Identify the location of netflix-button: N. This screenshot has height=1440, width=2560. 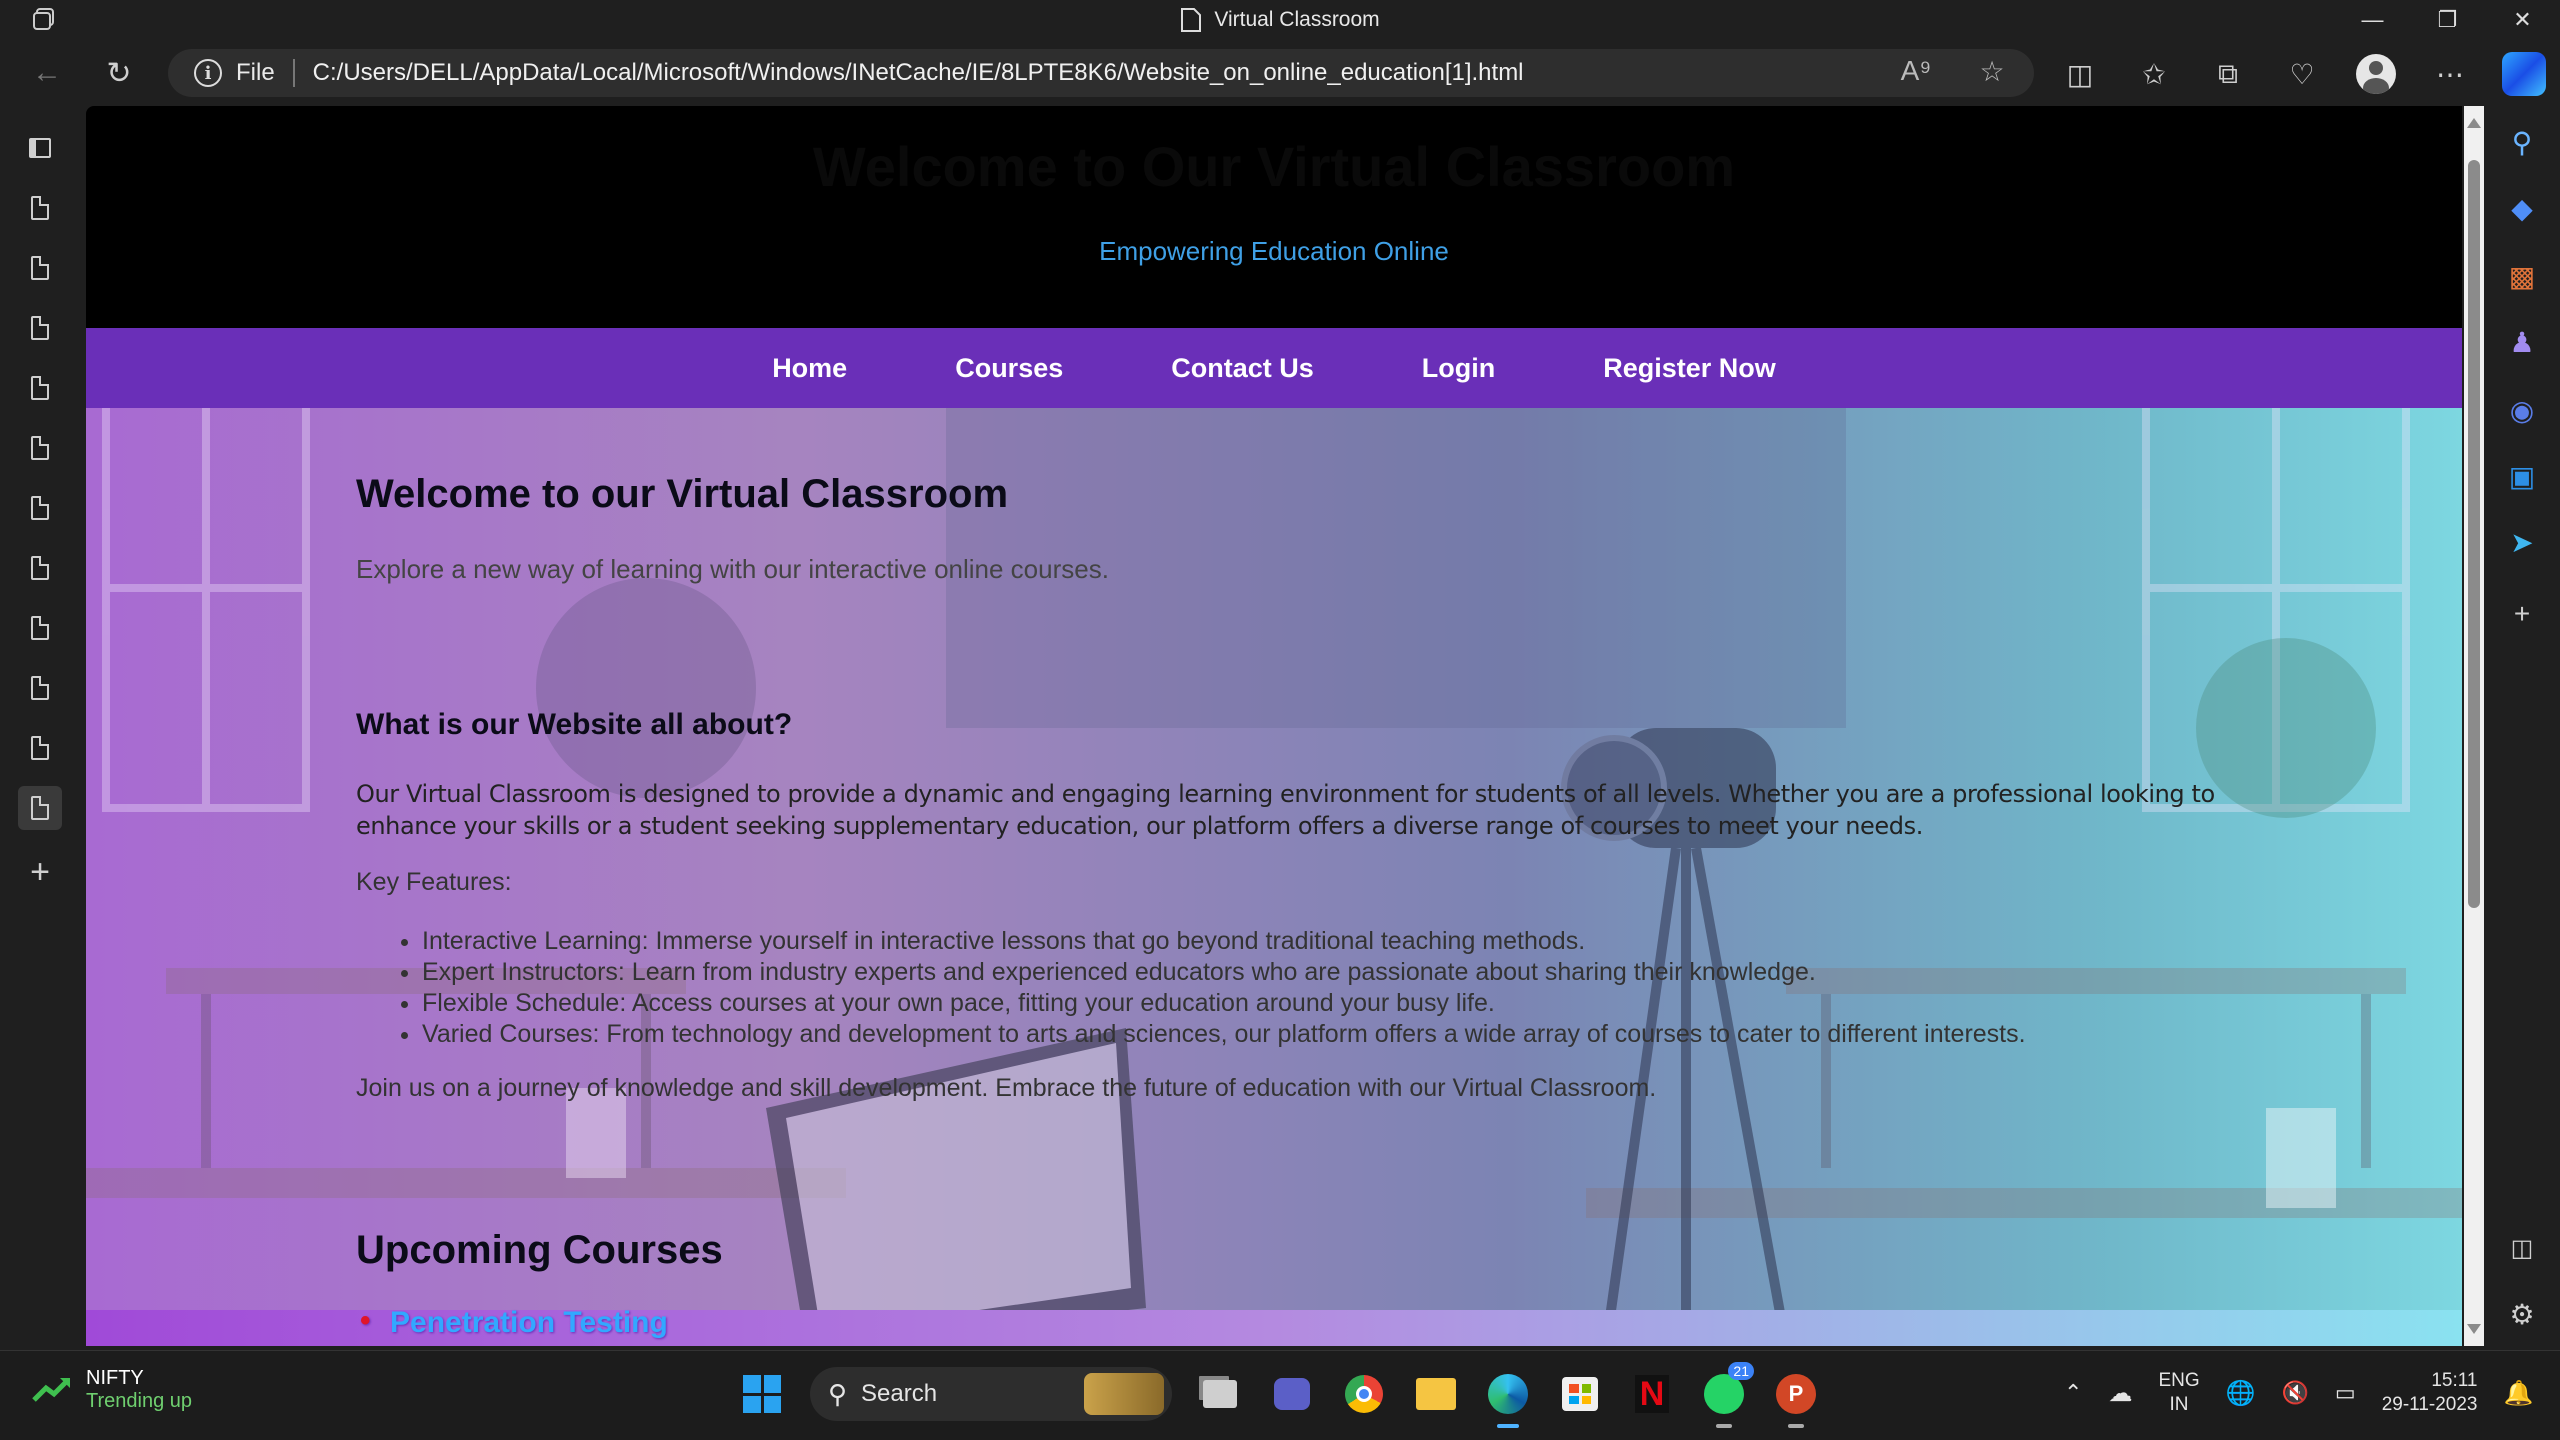
(1652, 1394).